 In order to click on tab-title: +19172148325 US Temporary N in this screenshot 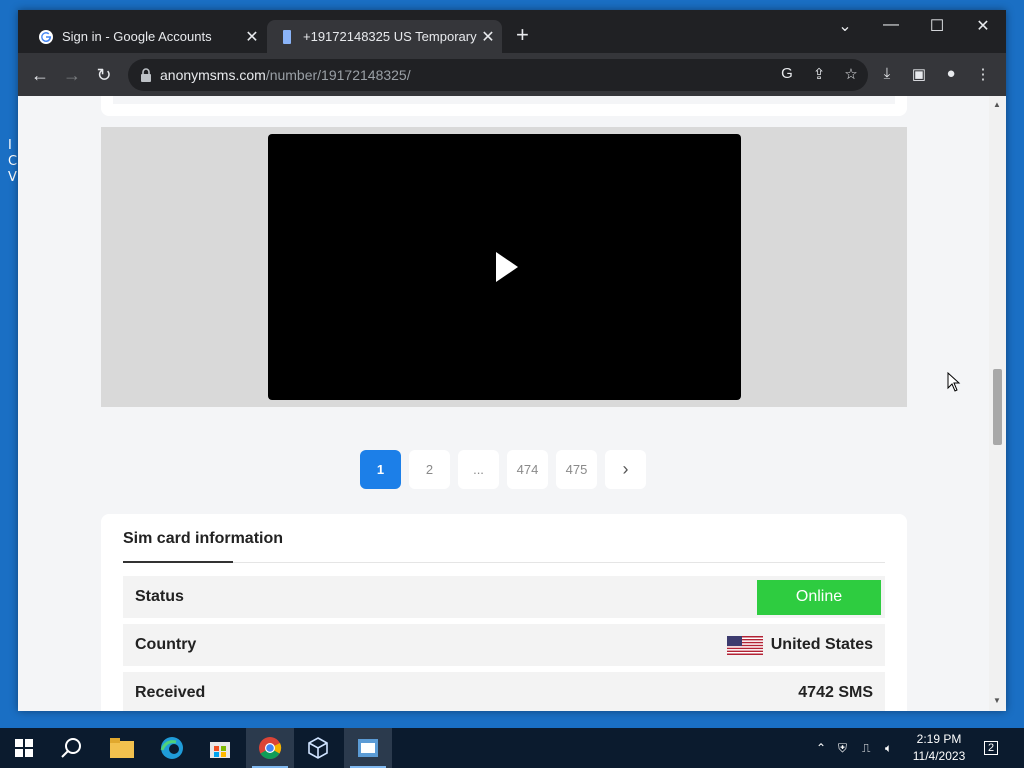, I will do `click(390, 36)`.